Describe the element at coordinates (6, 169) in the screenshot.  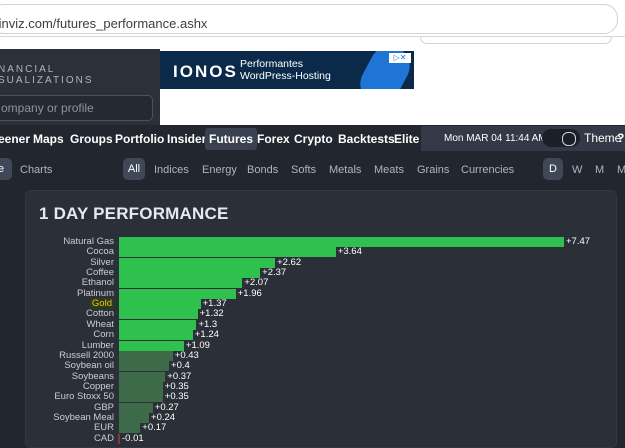
I see `tab-performance: e` at that location.